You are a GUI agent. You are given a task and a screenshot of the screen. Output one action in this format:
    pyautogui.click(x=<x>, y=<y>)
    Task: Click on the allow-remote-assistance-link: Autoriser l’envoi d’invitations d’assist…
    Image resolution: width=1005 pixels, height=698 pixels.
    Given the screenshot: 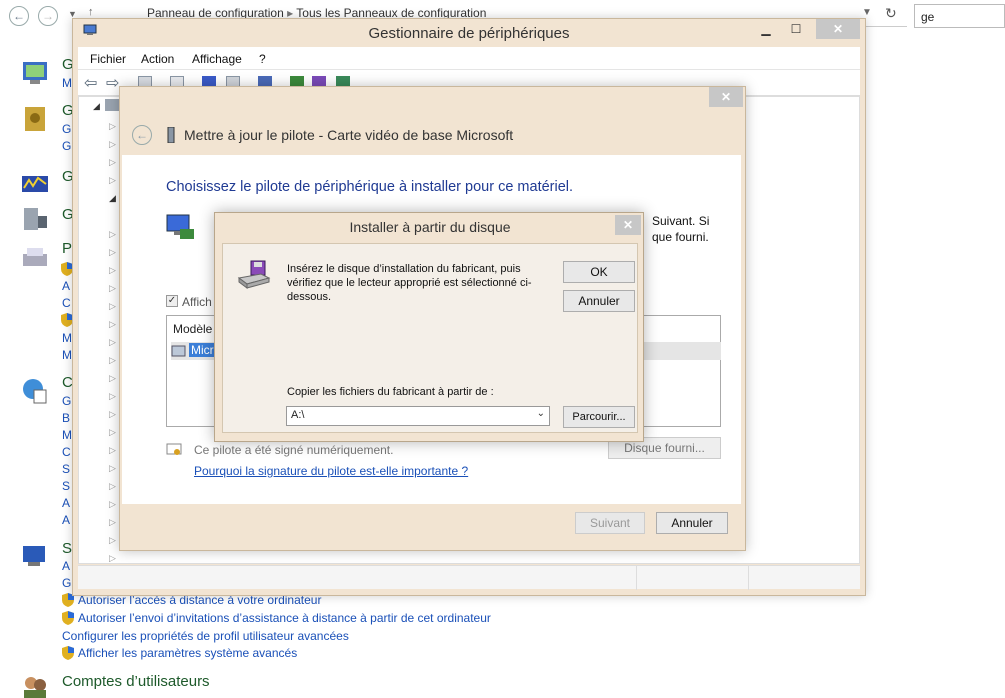 What is the action you would take?
    pyautogui.click(x=284, y=618)
    